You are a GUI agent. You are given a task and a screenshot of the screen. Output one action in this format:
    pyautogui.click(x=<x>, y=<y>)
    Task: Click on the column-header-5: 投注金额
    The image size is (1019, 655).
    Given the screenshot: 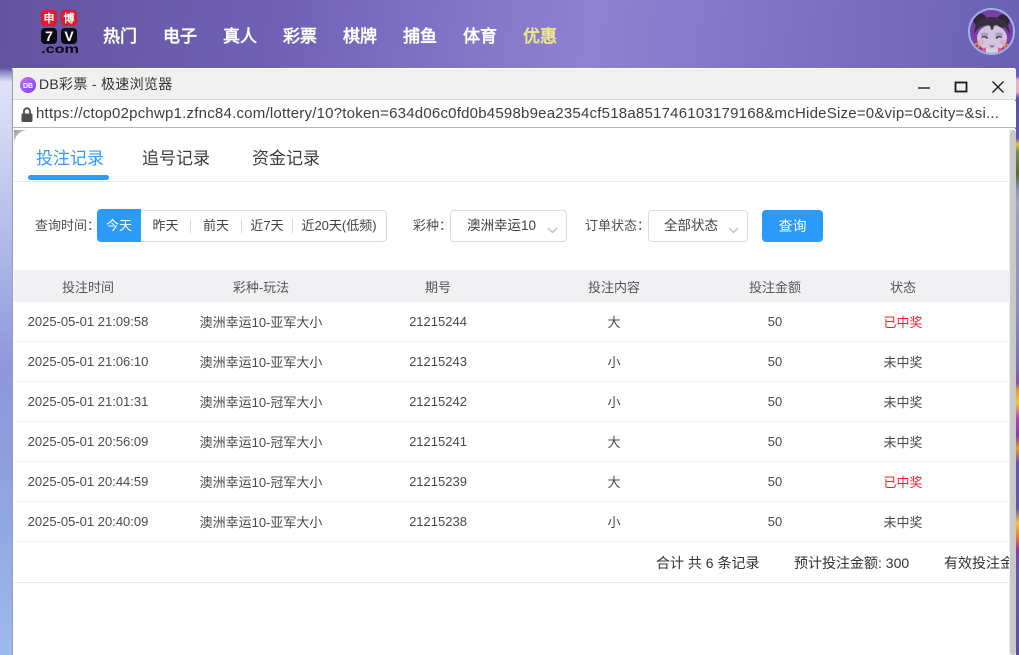 What is the action you would take?
    pyautogui.click(x=774, y=287)
    